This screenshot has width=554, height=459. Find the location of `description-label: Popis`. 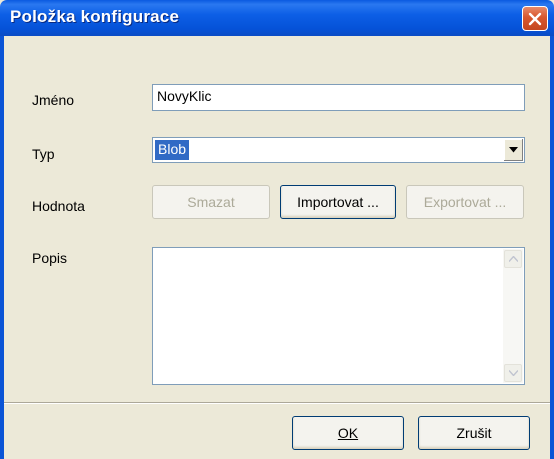

description-label: Popis is located at coordinates (50, 258).